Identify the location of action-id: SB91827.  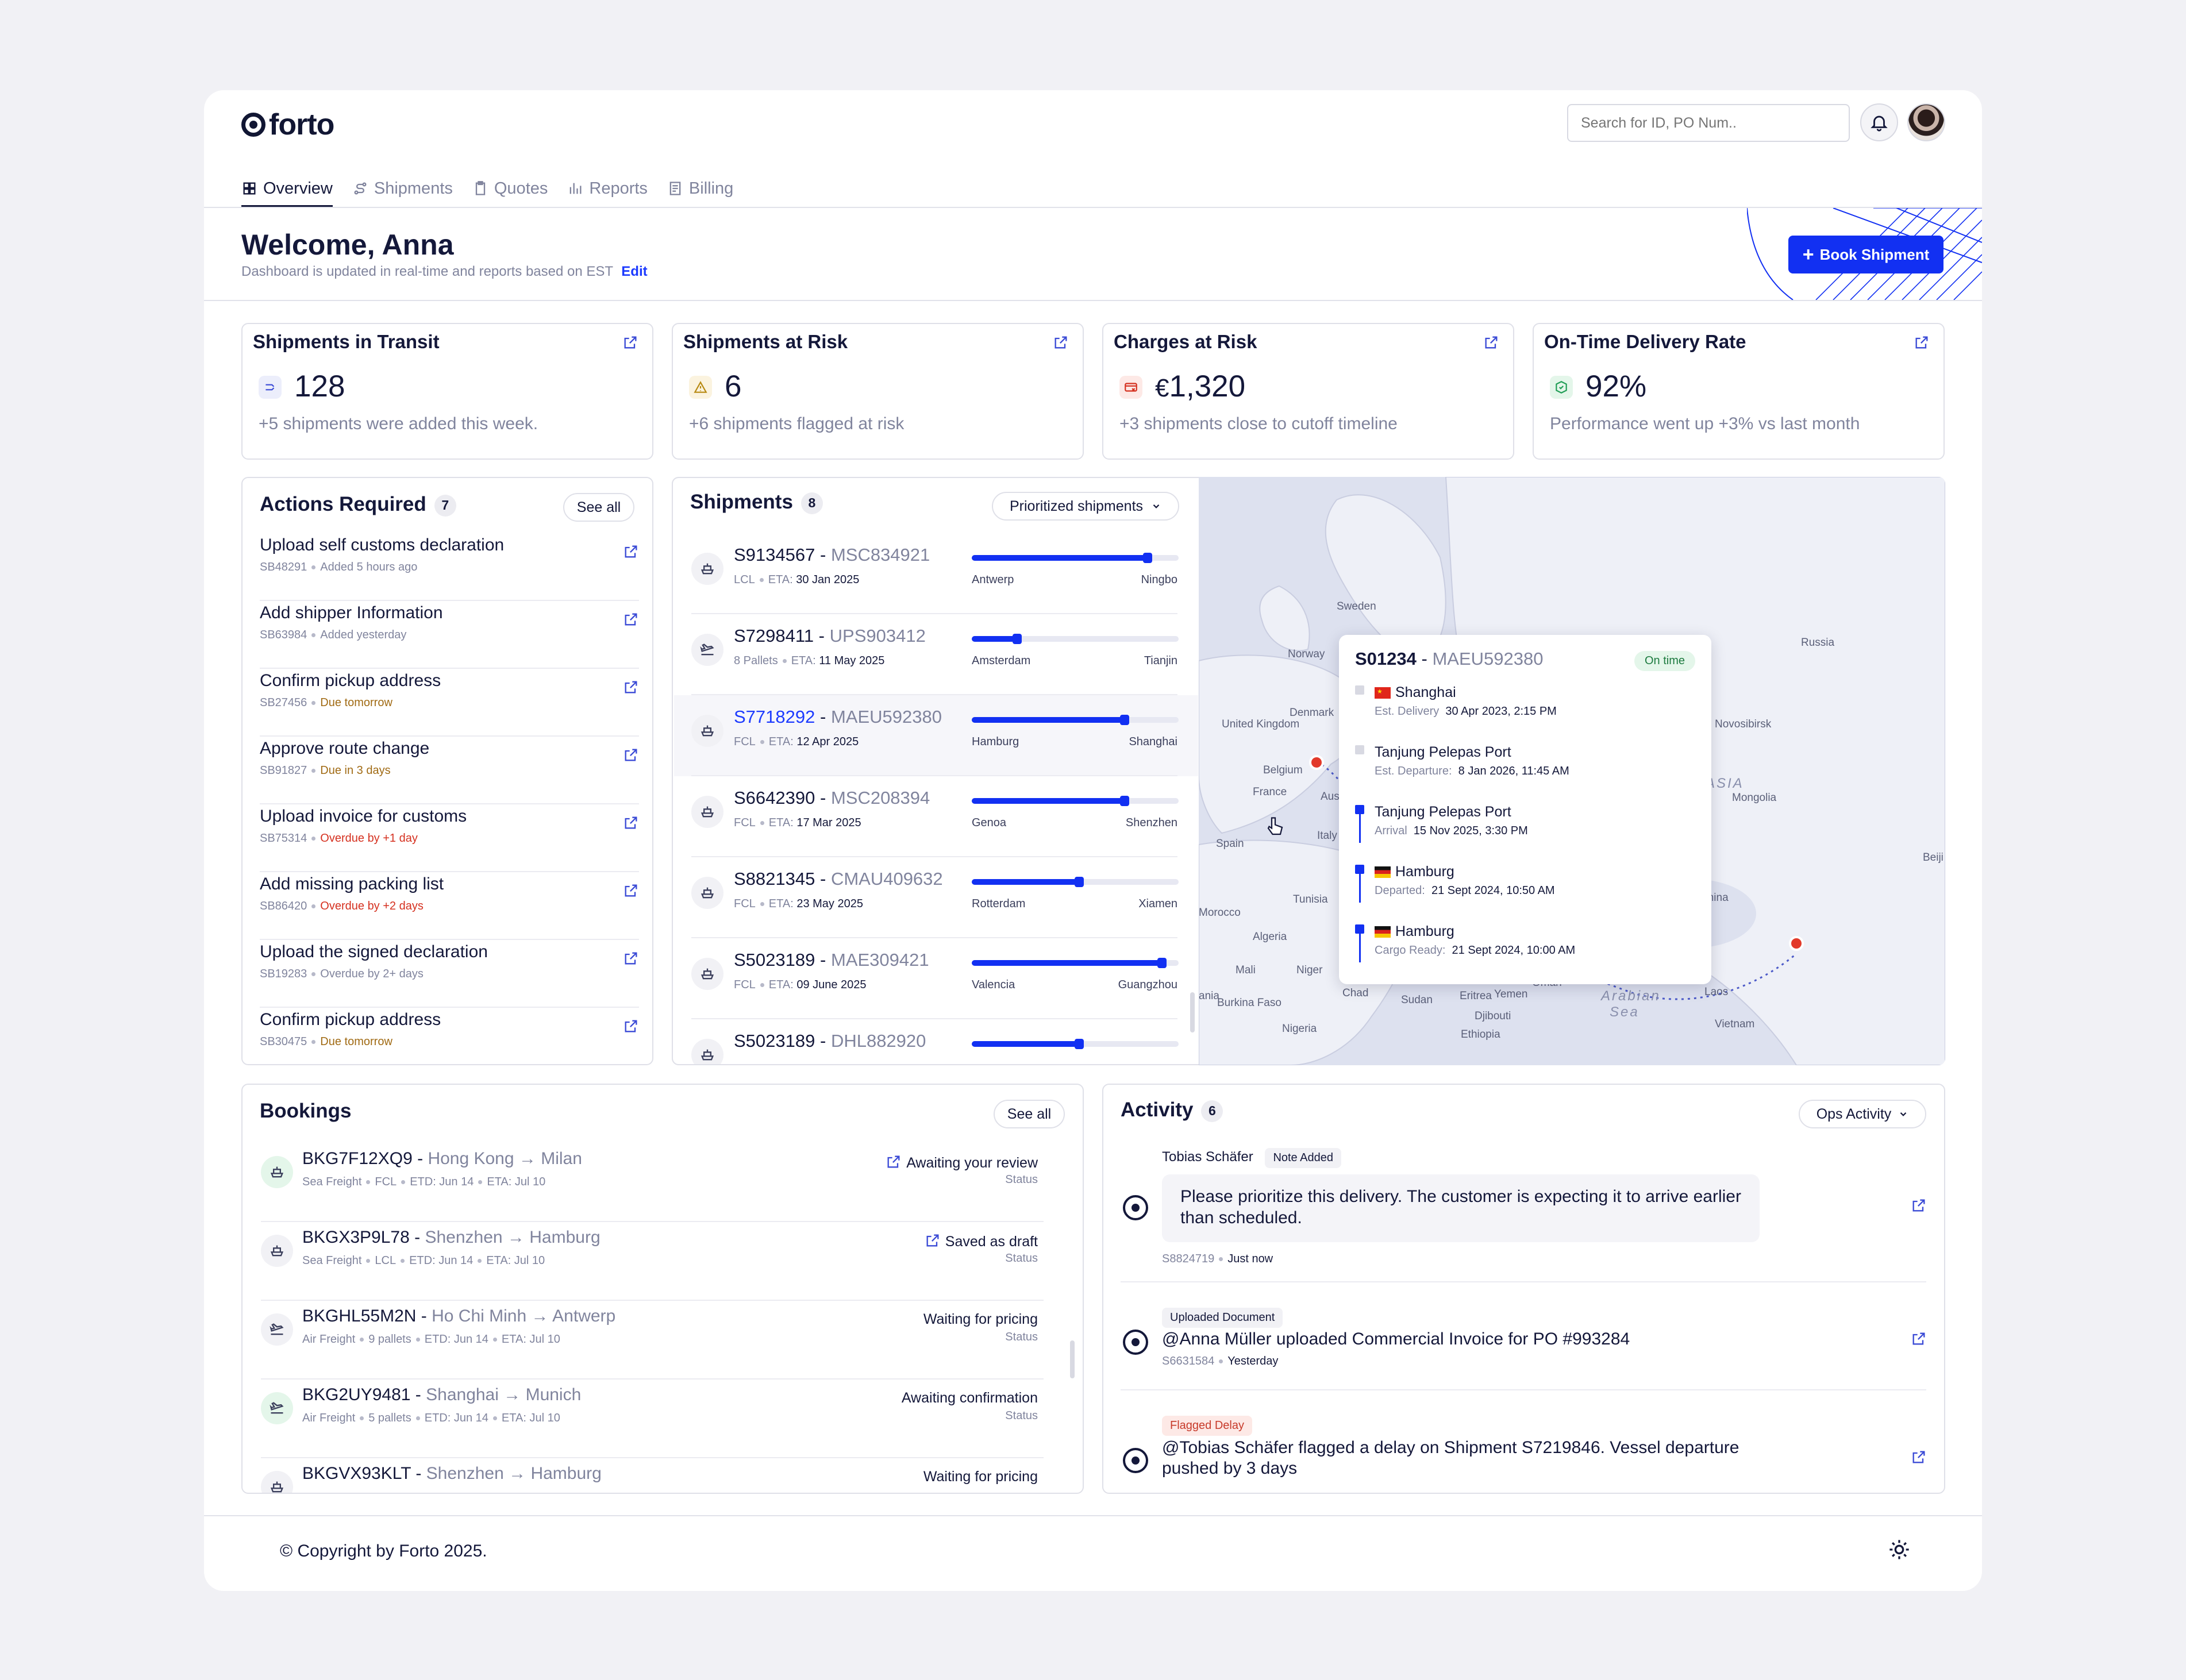
(283, 770).